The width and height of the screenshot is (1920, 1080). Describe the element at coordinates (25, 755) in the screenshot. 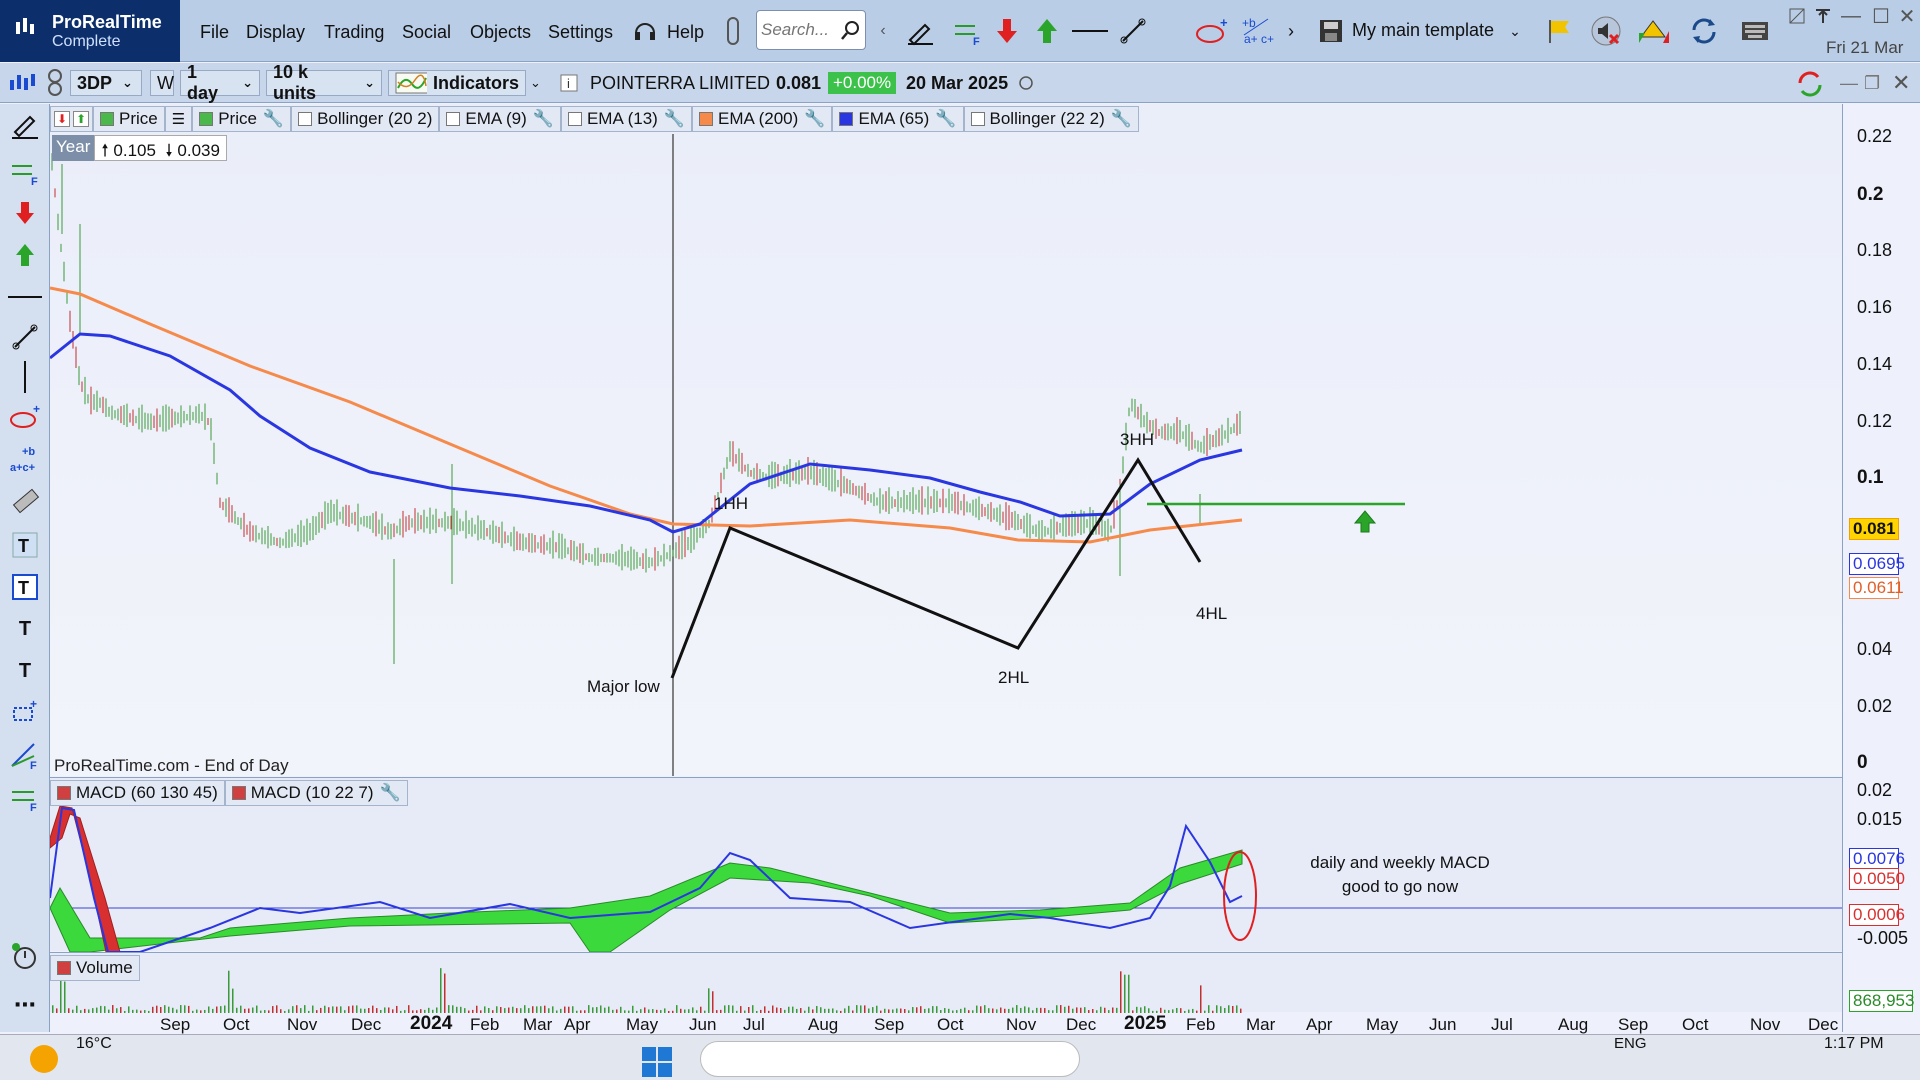

I see `fan-tool-icon: F` at that location.